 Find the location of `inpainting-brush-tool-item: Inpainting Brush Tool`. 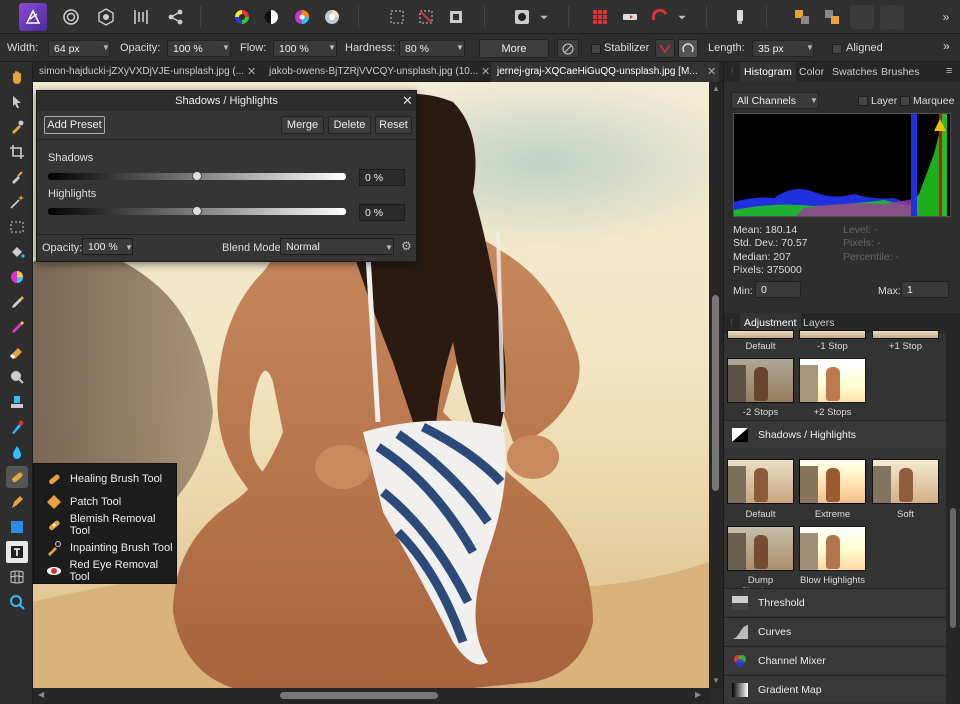

inpainting-brush-tool-item: Inpainting Brush Tool is located at coordinates (106, 547).